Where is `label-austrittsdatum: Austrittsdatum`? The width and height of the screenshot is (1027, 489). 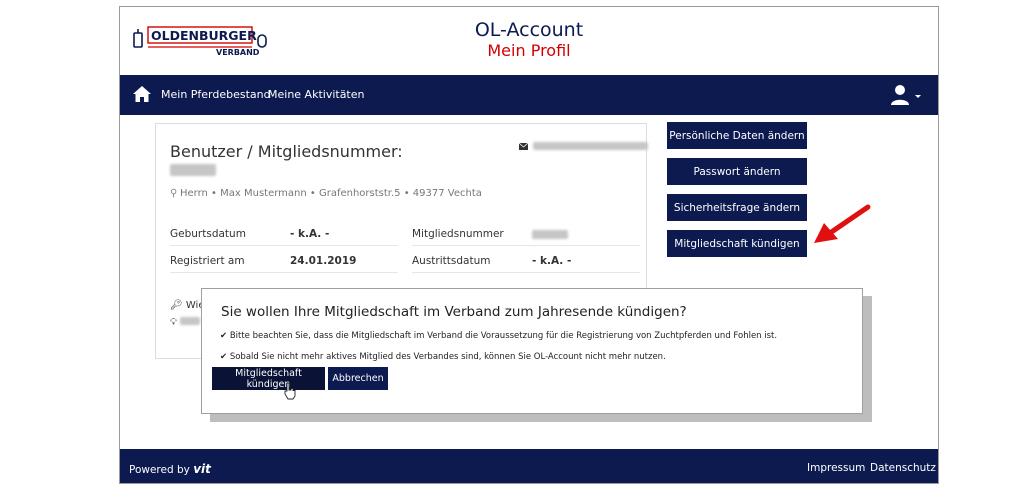 label-austrittsdatum: Austrittsdatum is located at coordinates (451, 261).